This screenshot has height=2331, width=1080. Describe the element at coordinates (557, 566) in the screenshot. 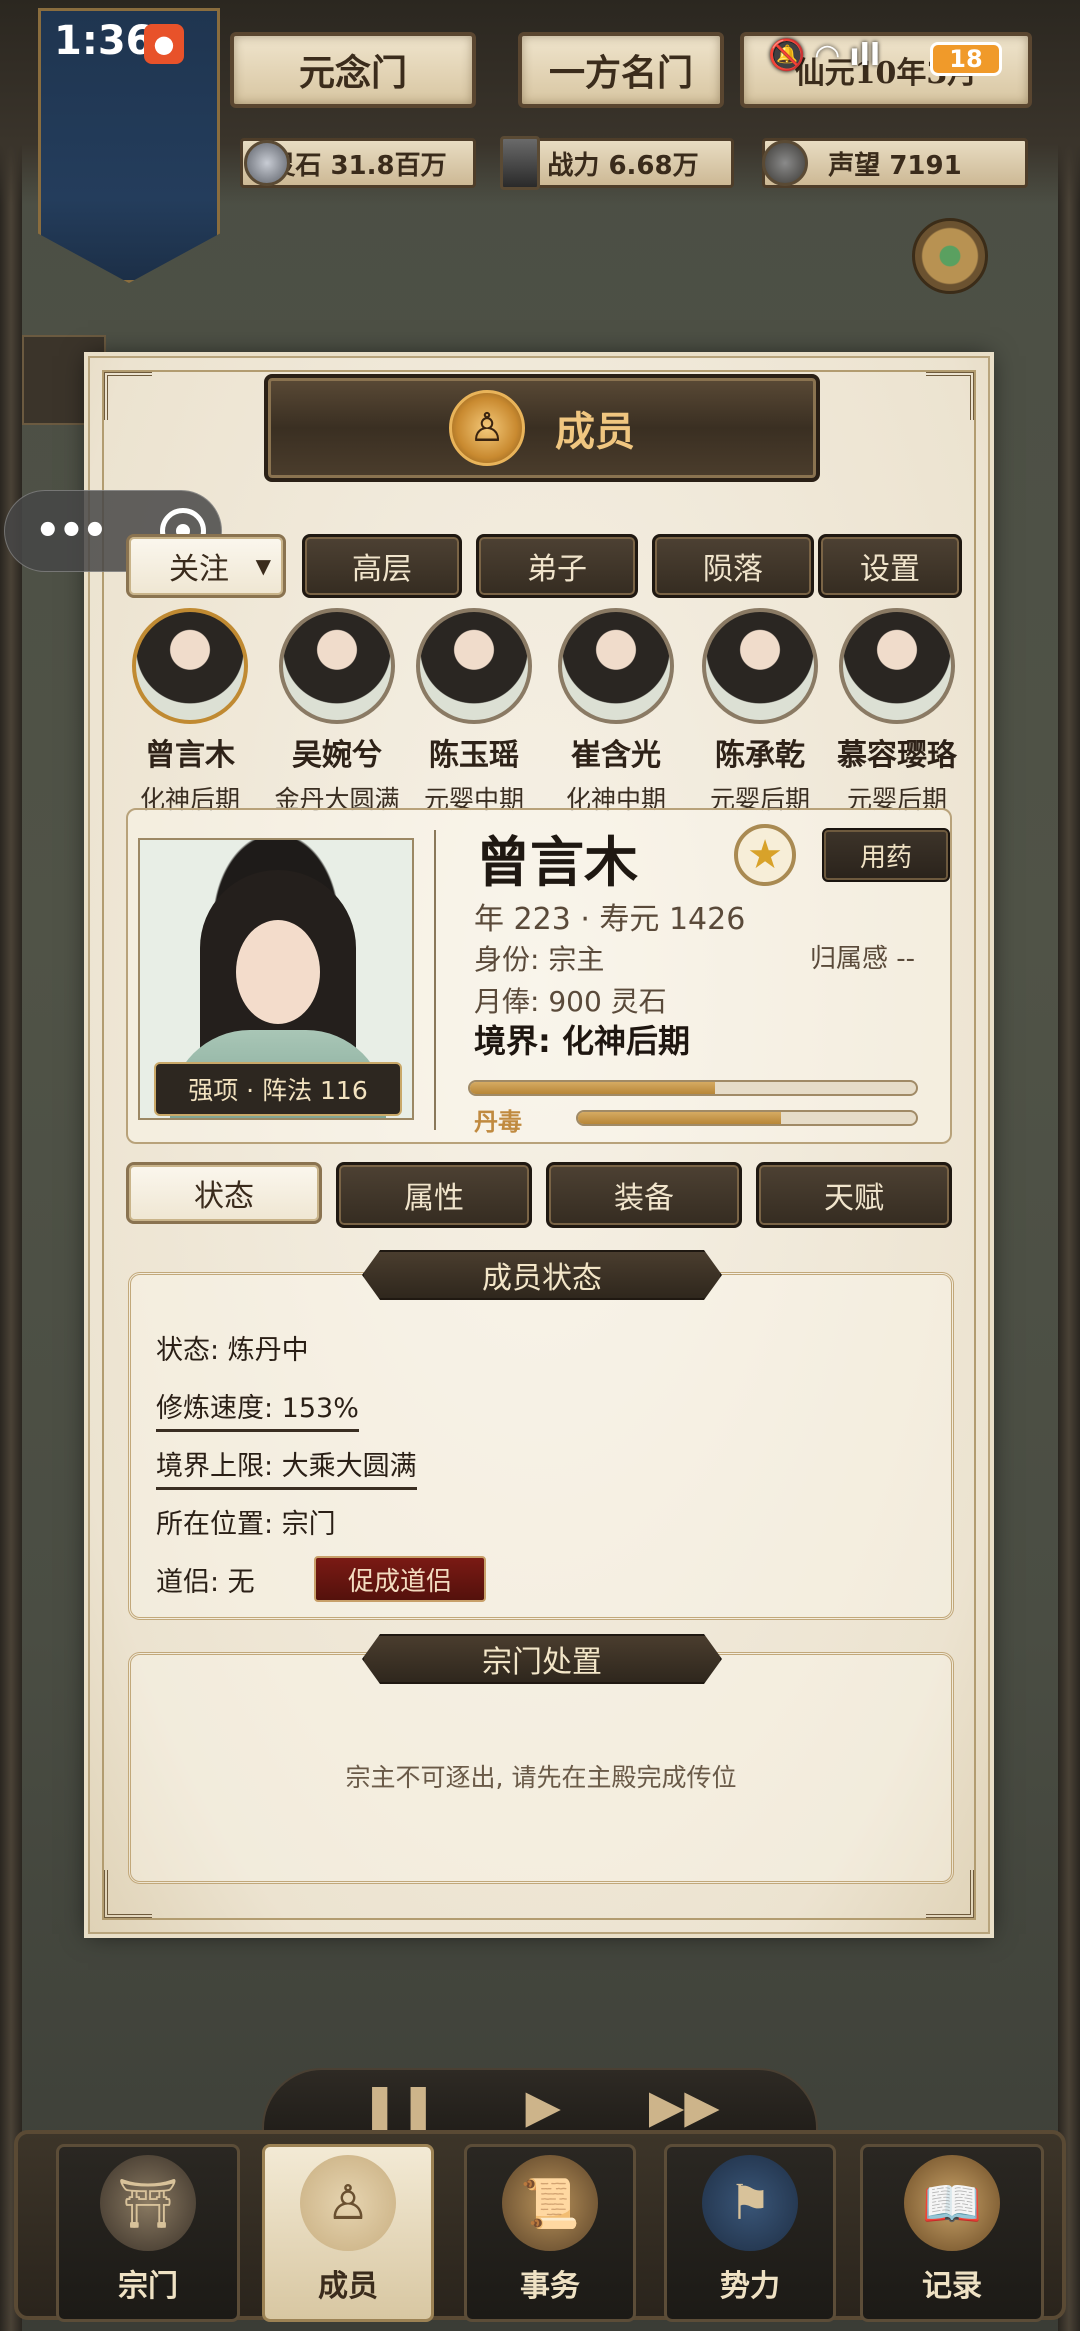

I see `tab-disciples: 弟子` at that location.